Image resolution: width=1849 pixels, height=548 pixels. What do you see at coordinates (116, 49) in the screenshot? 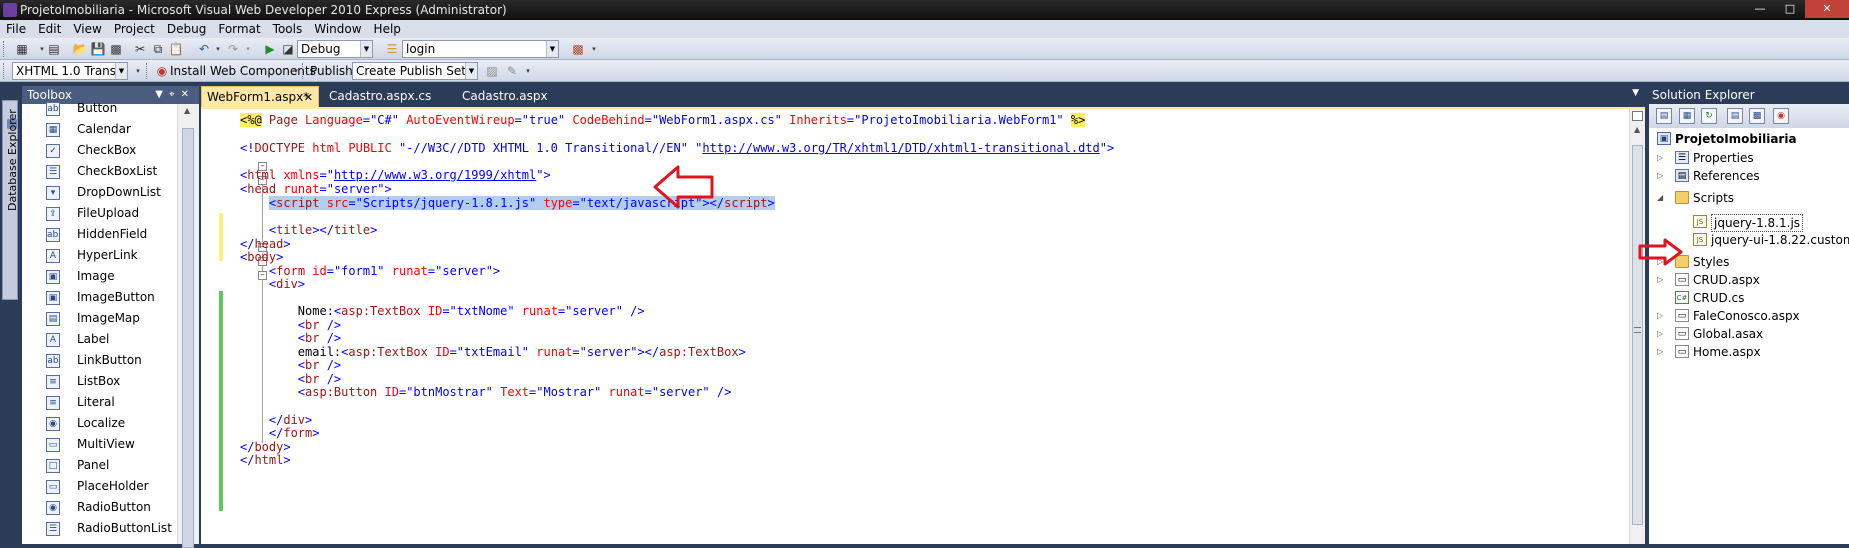
I see `save-all-icon: ▩` at bounding box center [116, 49].